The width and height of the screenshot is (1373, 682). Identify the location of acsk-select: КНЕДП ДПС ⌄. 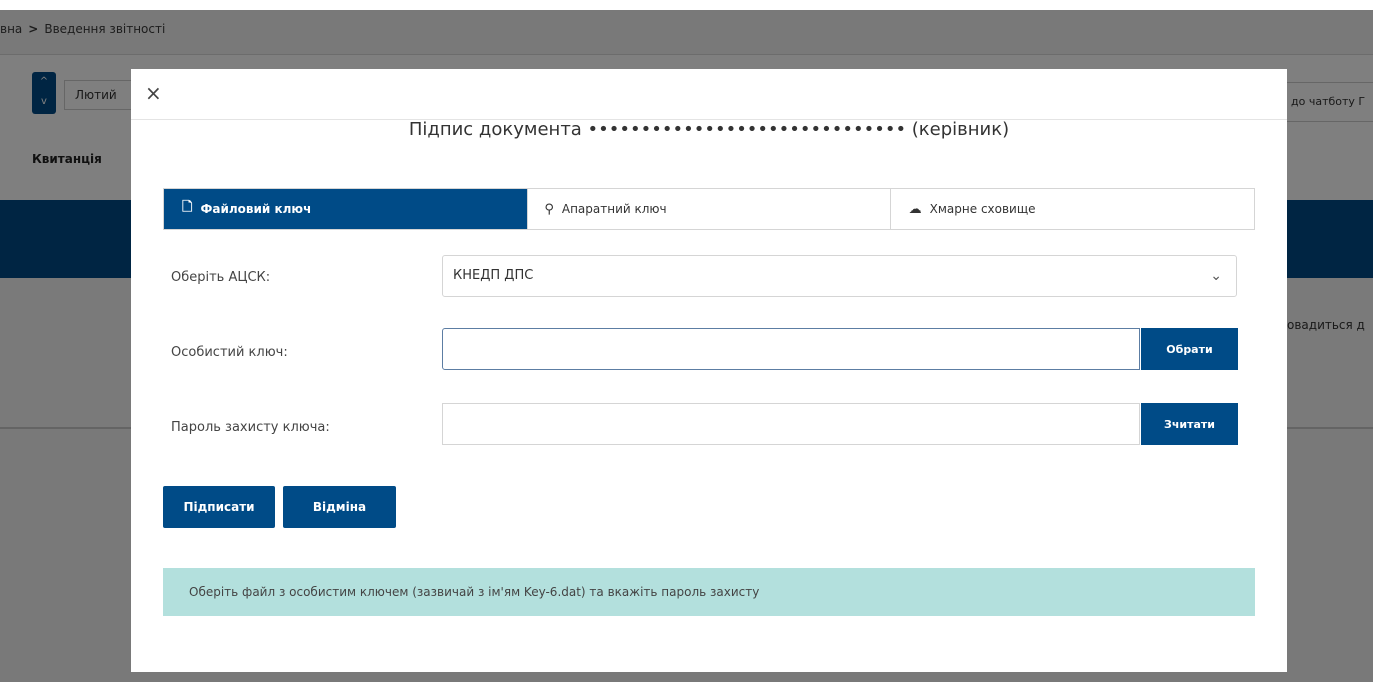
(839, 276).